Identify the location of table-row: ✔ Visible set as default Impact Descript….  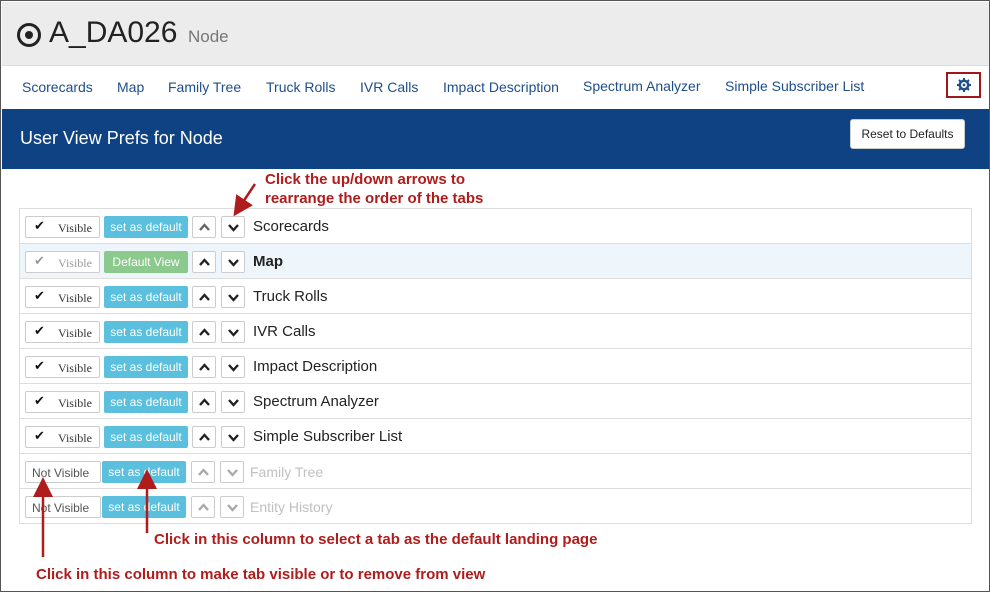
(495, 366).